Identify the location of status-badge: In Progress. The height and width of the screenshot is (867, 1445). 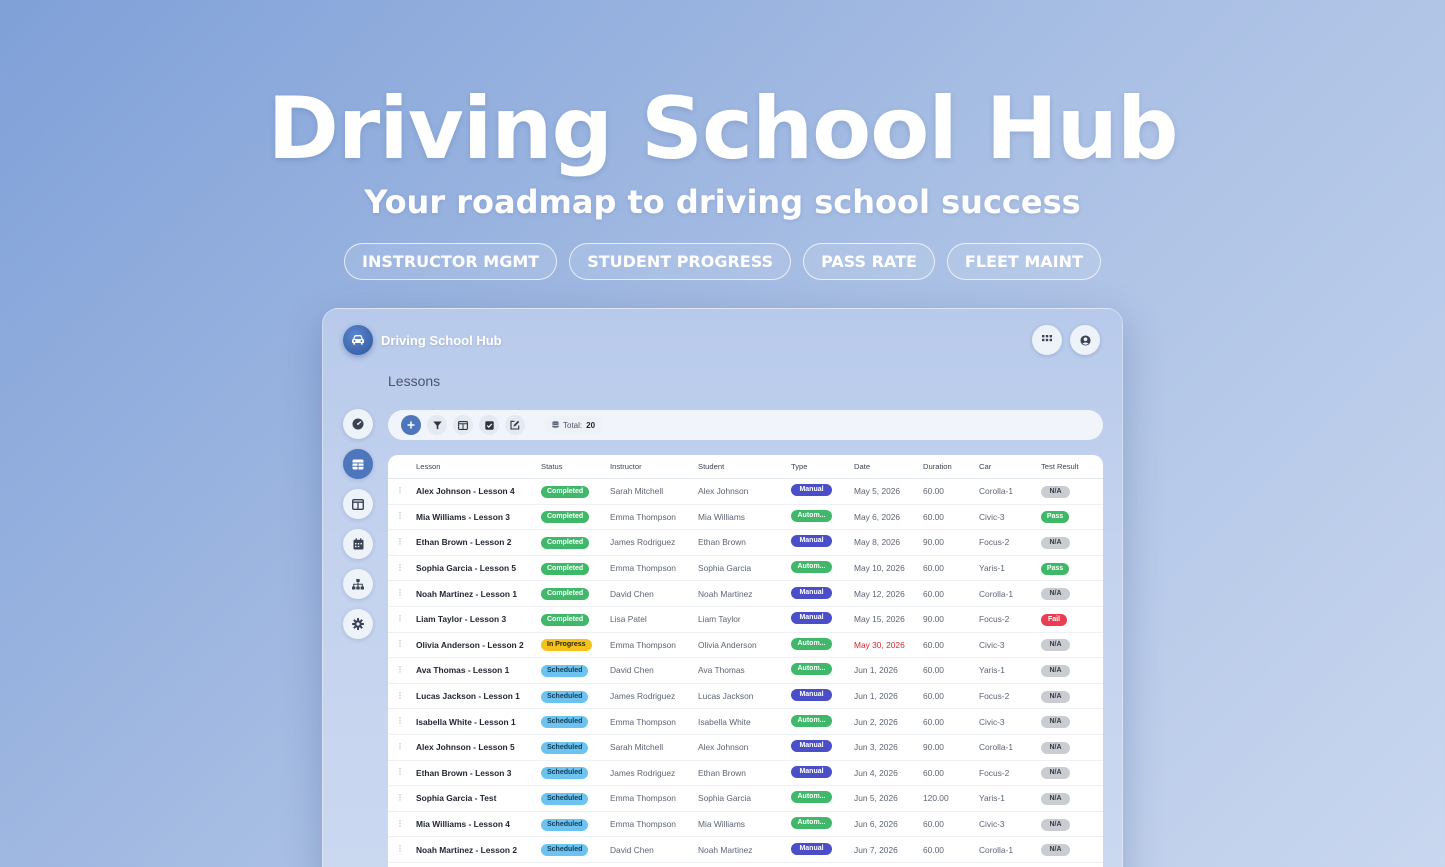
(566, 645).